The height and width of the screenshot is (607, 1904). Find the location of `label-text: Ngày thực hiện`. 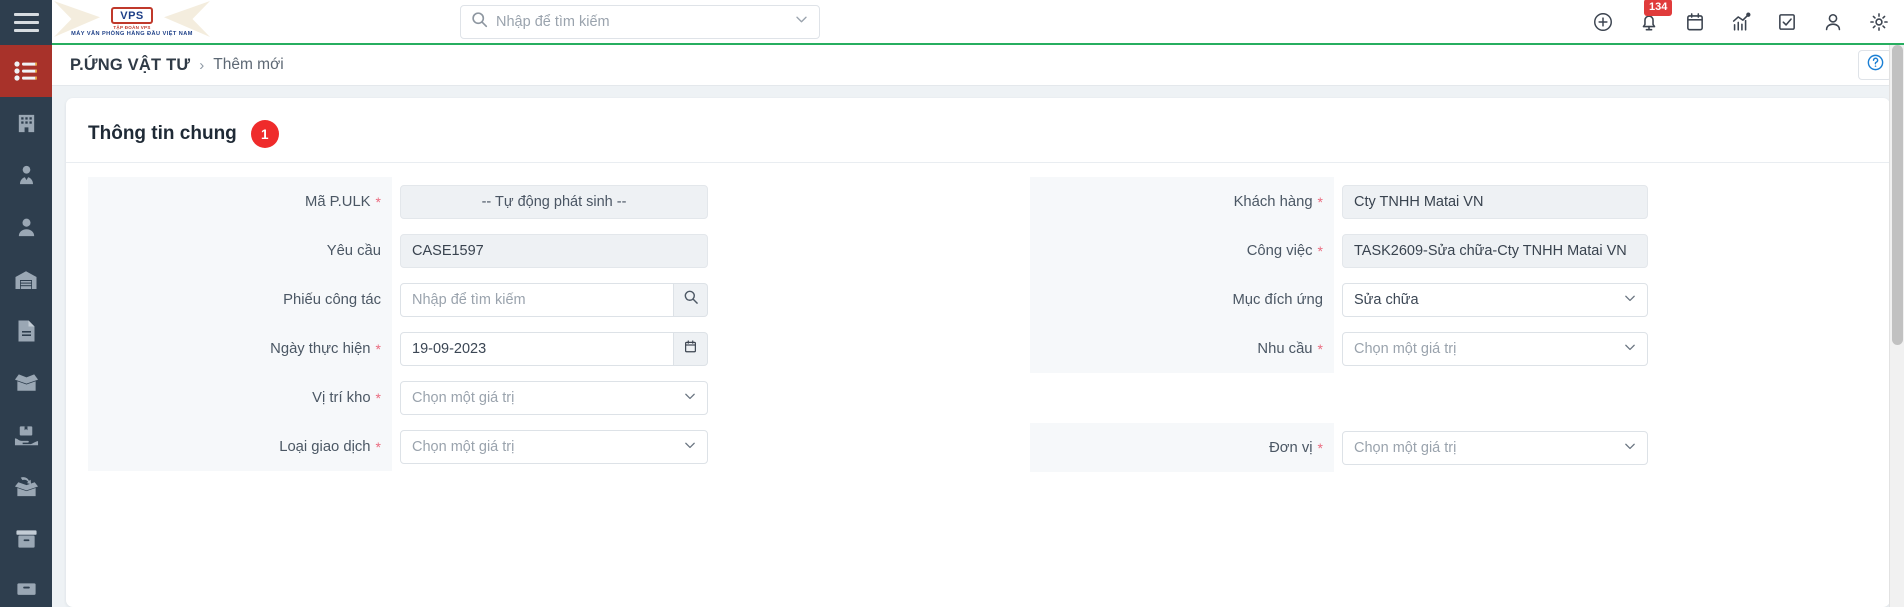

label-text: Ngày thực hiện is located at coordinates (320, 348).